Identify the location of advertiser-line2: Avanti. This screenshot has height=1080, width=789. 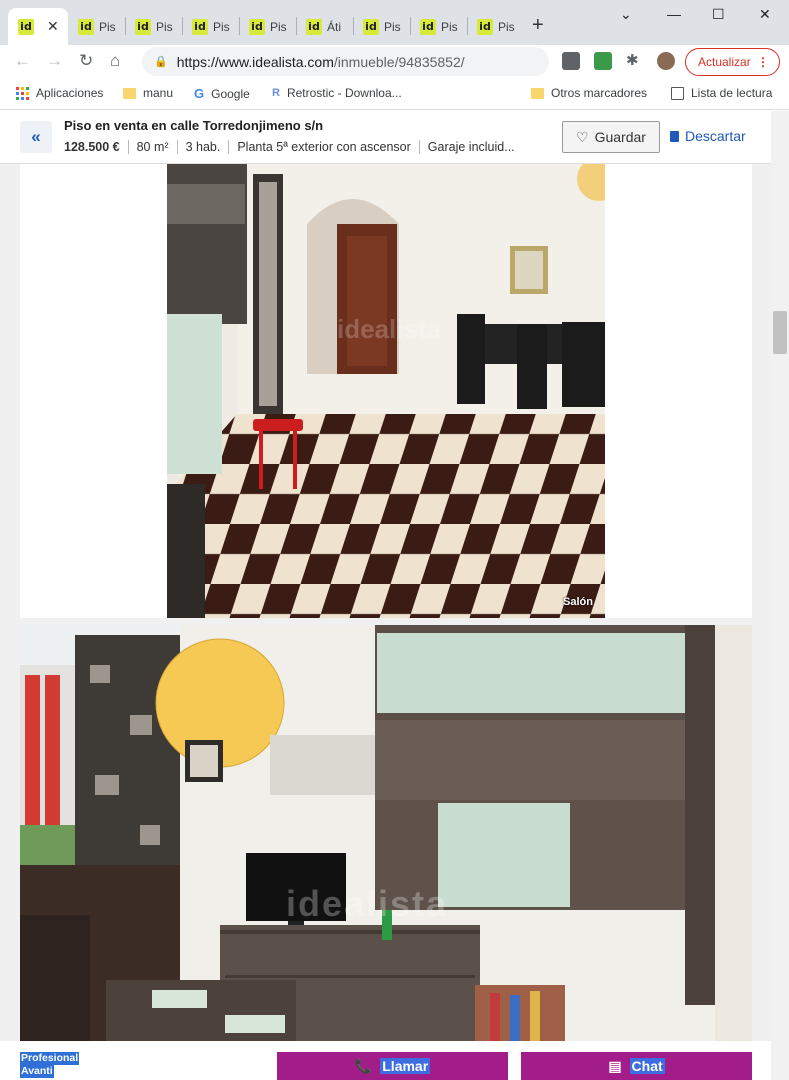
(37, 1071).